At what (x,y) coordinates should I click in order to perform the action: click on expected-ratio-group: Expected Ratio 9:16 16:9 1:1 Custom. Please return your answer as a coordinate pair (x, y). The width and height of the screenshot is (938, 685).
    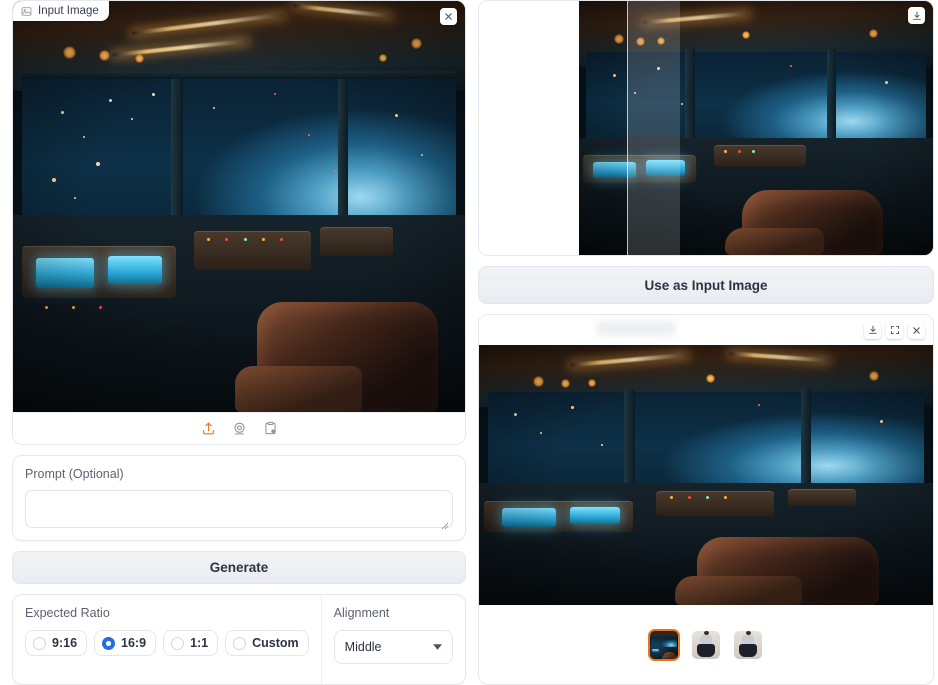
    Looking at the image, I should click on (167, 639).